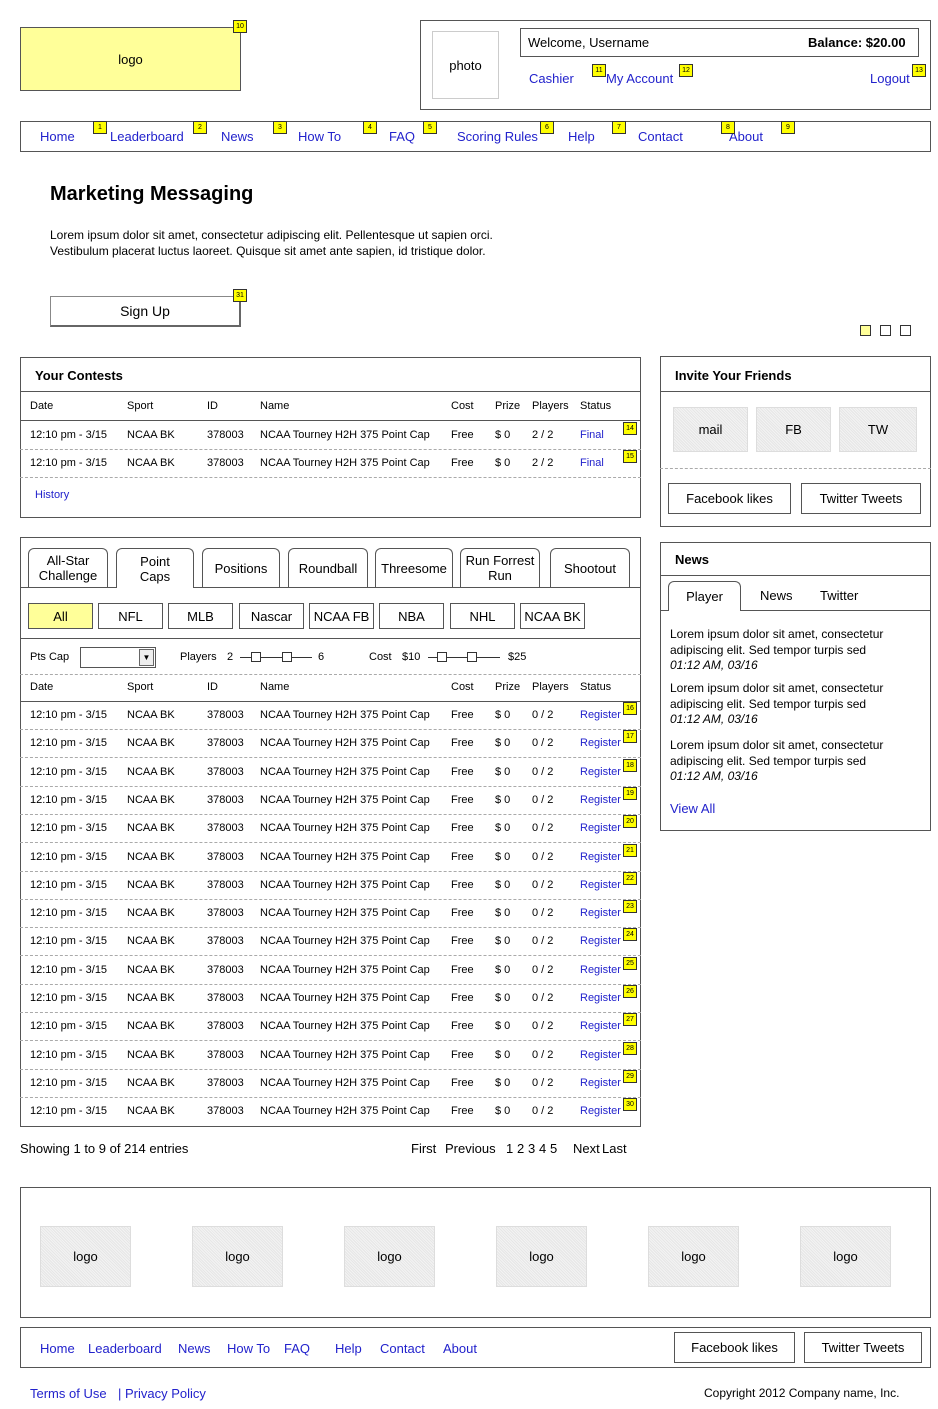  I want to click on pagination-first: First, so click(423, 1148).